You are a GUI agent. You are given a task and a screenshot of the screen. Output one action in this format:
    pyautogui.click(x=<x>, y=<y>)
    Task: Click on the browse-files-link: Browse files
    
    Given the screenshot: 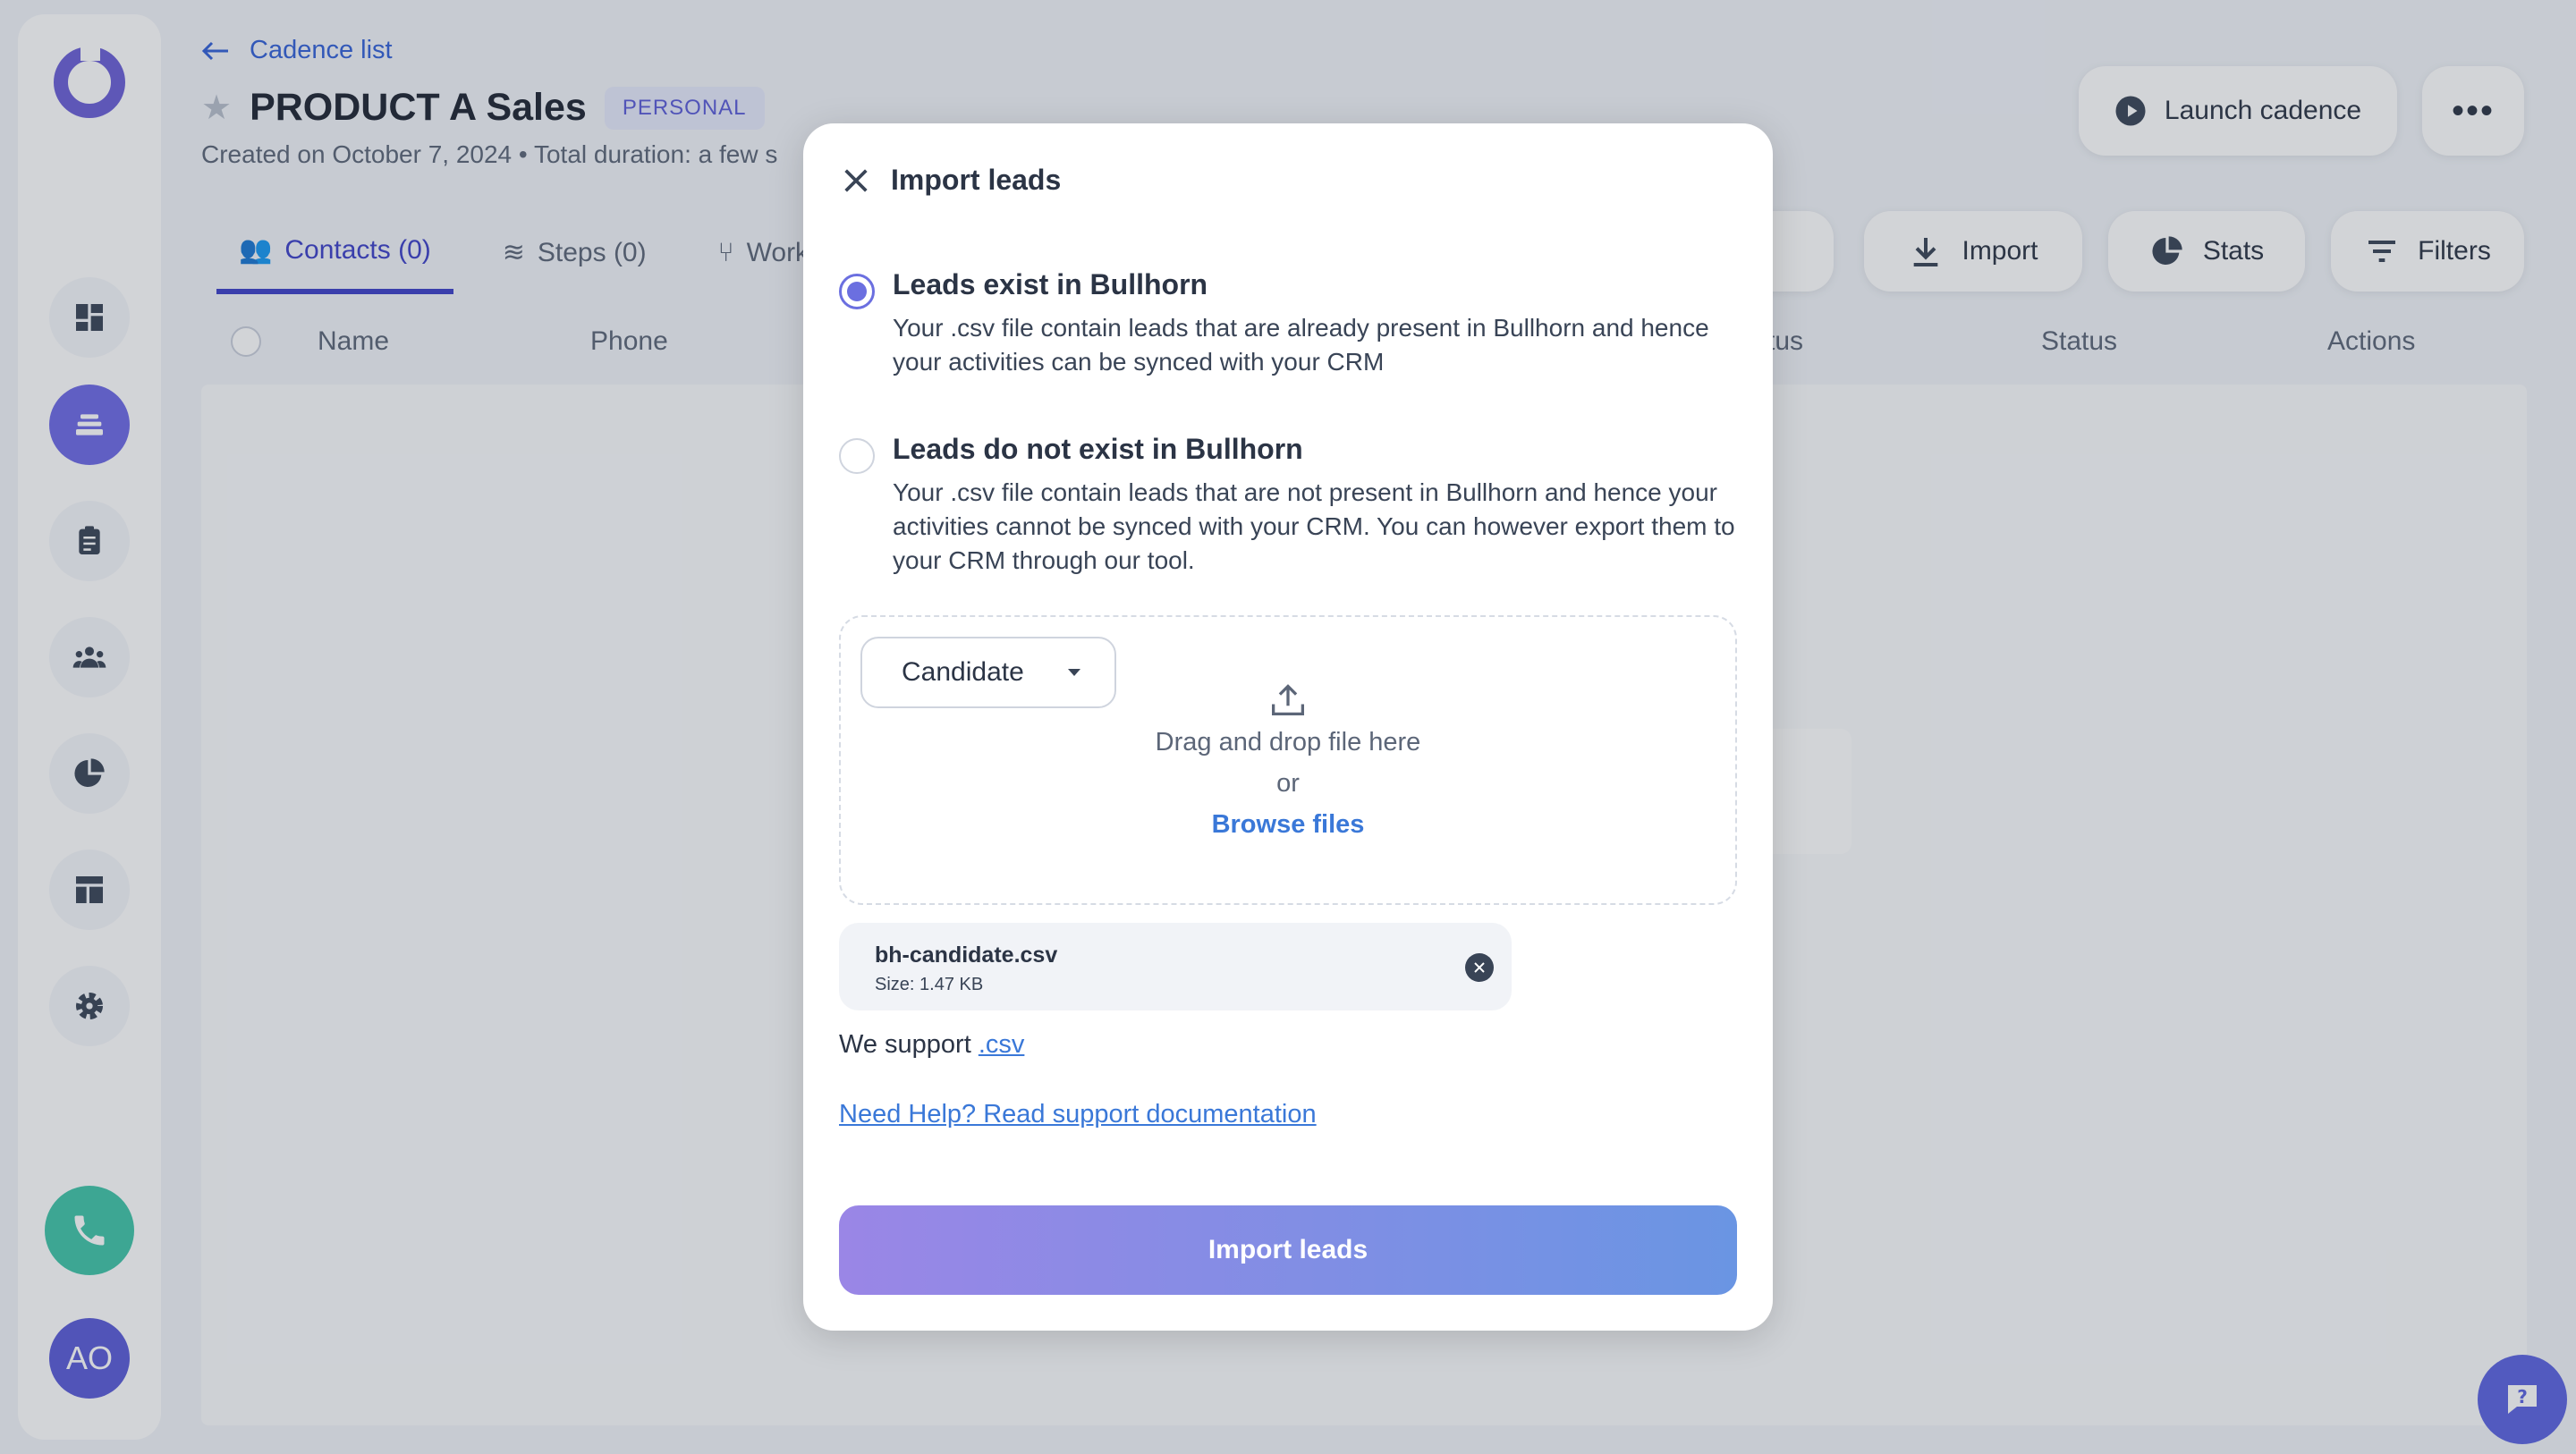 What is the action you would take?
    pyautogui.click(x=1288, y=825)
    